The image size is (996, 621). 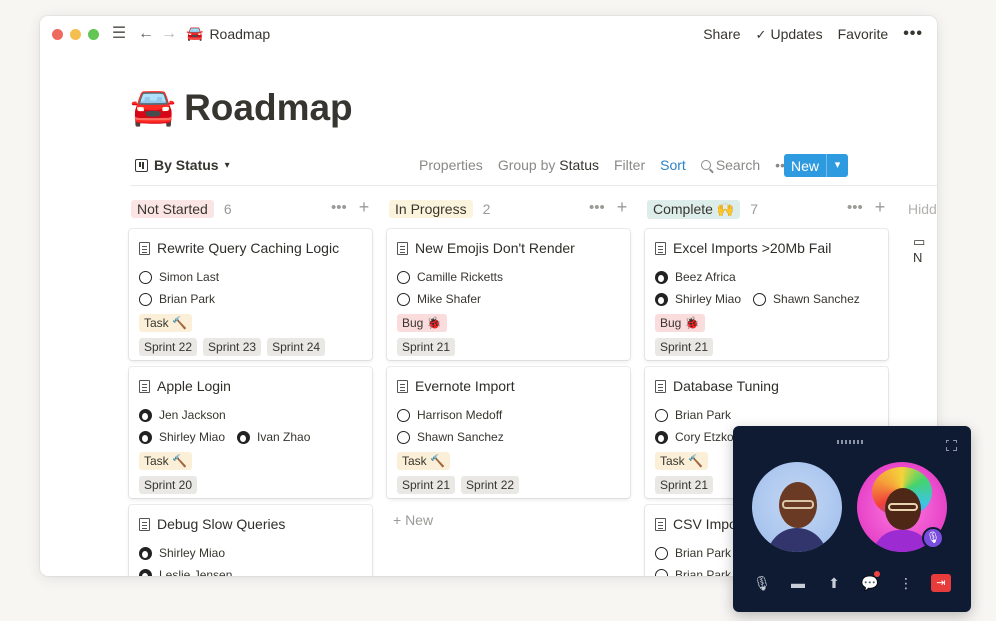 What do you see at coordinates (694, 209) in the screenshot?
I see `status-badge: Complete 🙌` at bounding box center [694, 209].